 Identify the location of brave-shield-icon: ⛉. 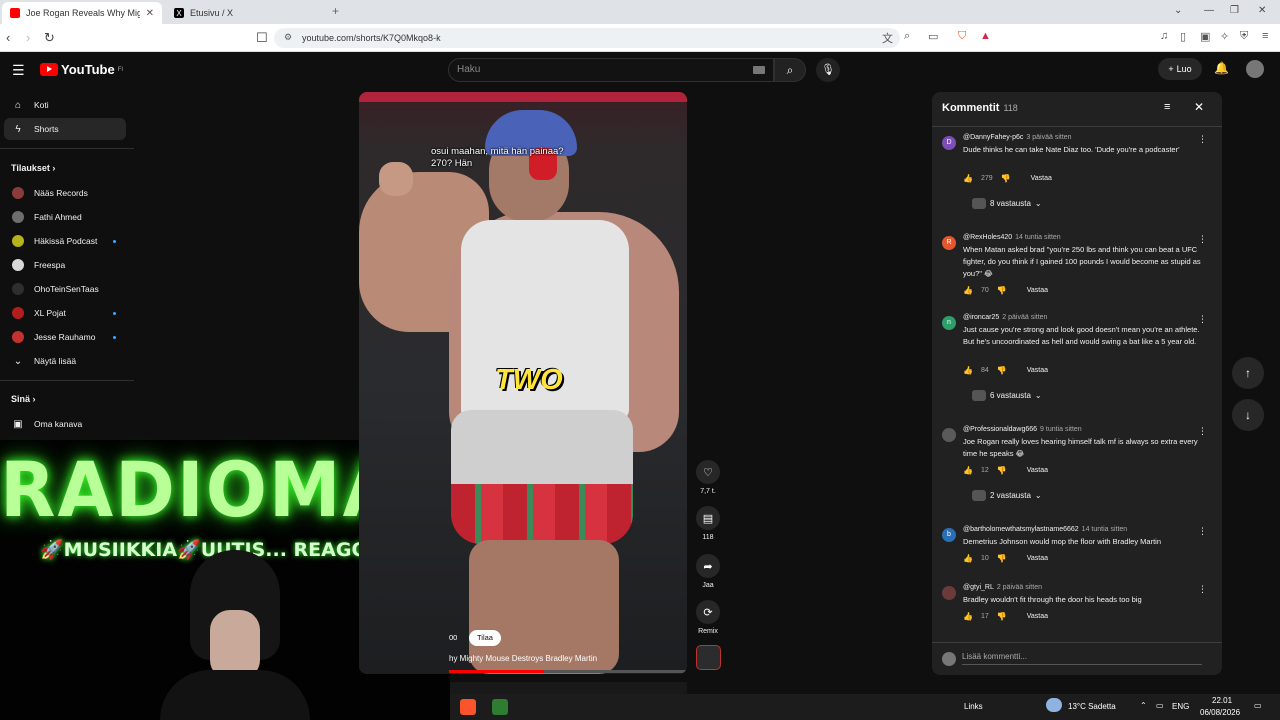
(962, 36).